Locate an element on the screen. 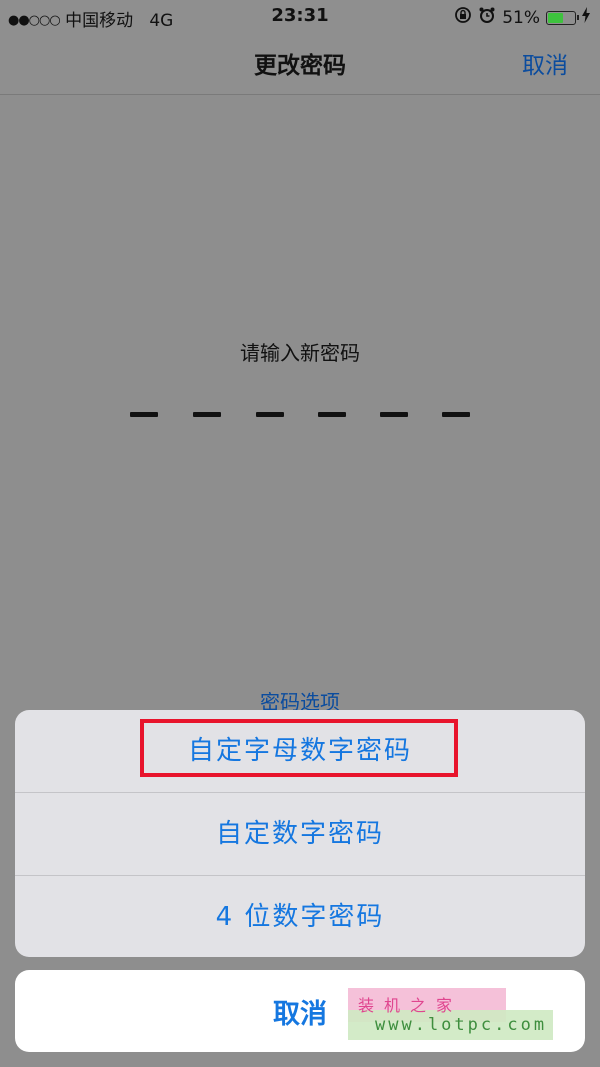 The width and height of the screenshot is (600, 1067). navigation-bar: 更改密码 取消 is located at coordinates (300, 64).